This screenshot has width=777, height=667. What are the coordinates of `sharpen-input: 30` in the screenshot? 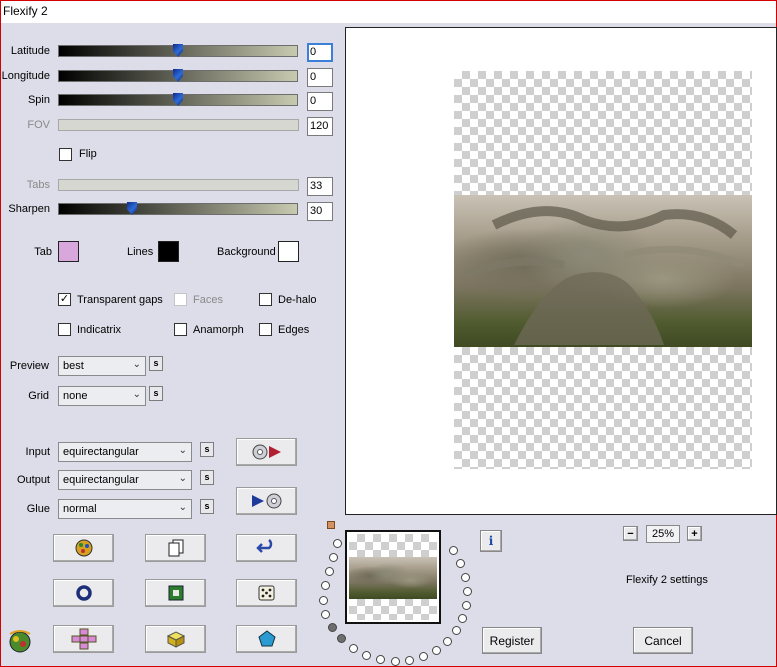 It's located at (320, 211).